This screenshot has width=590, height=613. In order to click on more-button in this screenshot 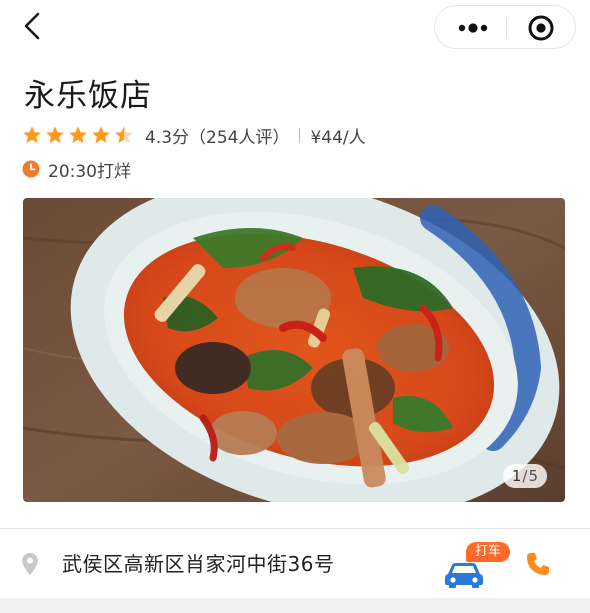, I will do `click(473, 28)`.